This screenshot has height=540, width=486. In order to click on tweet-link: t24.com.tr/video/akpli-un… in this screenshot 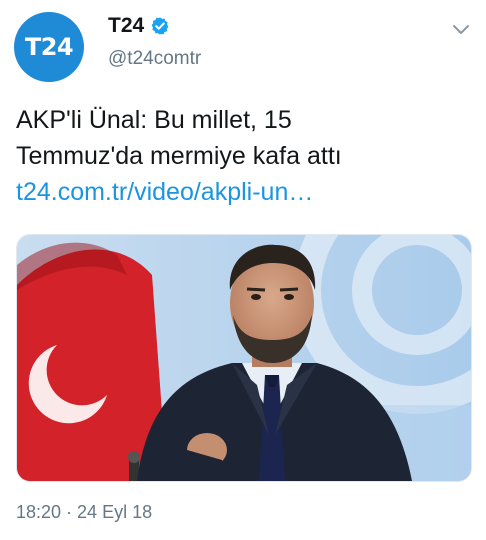, I will do `click(246, 192)`.